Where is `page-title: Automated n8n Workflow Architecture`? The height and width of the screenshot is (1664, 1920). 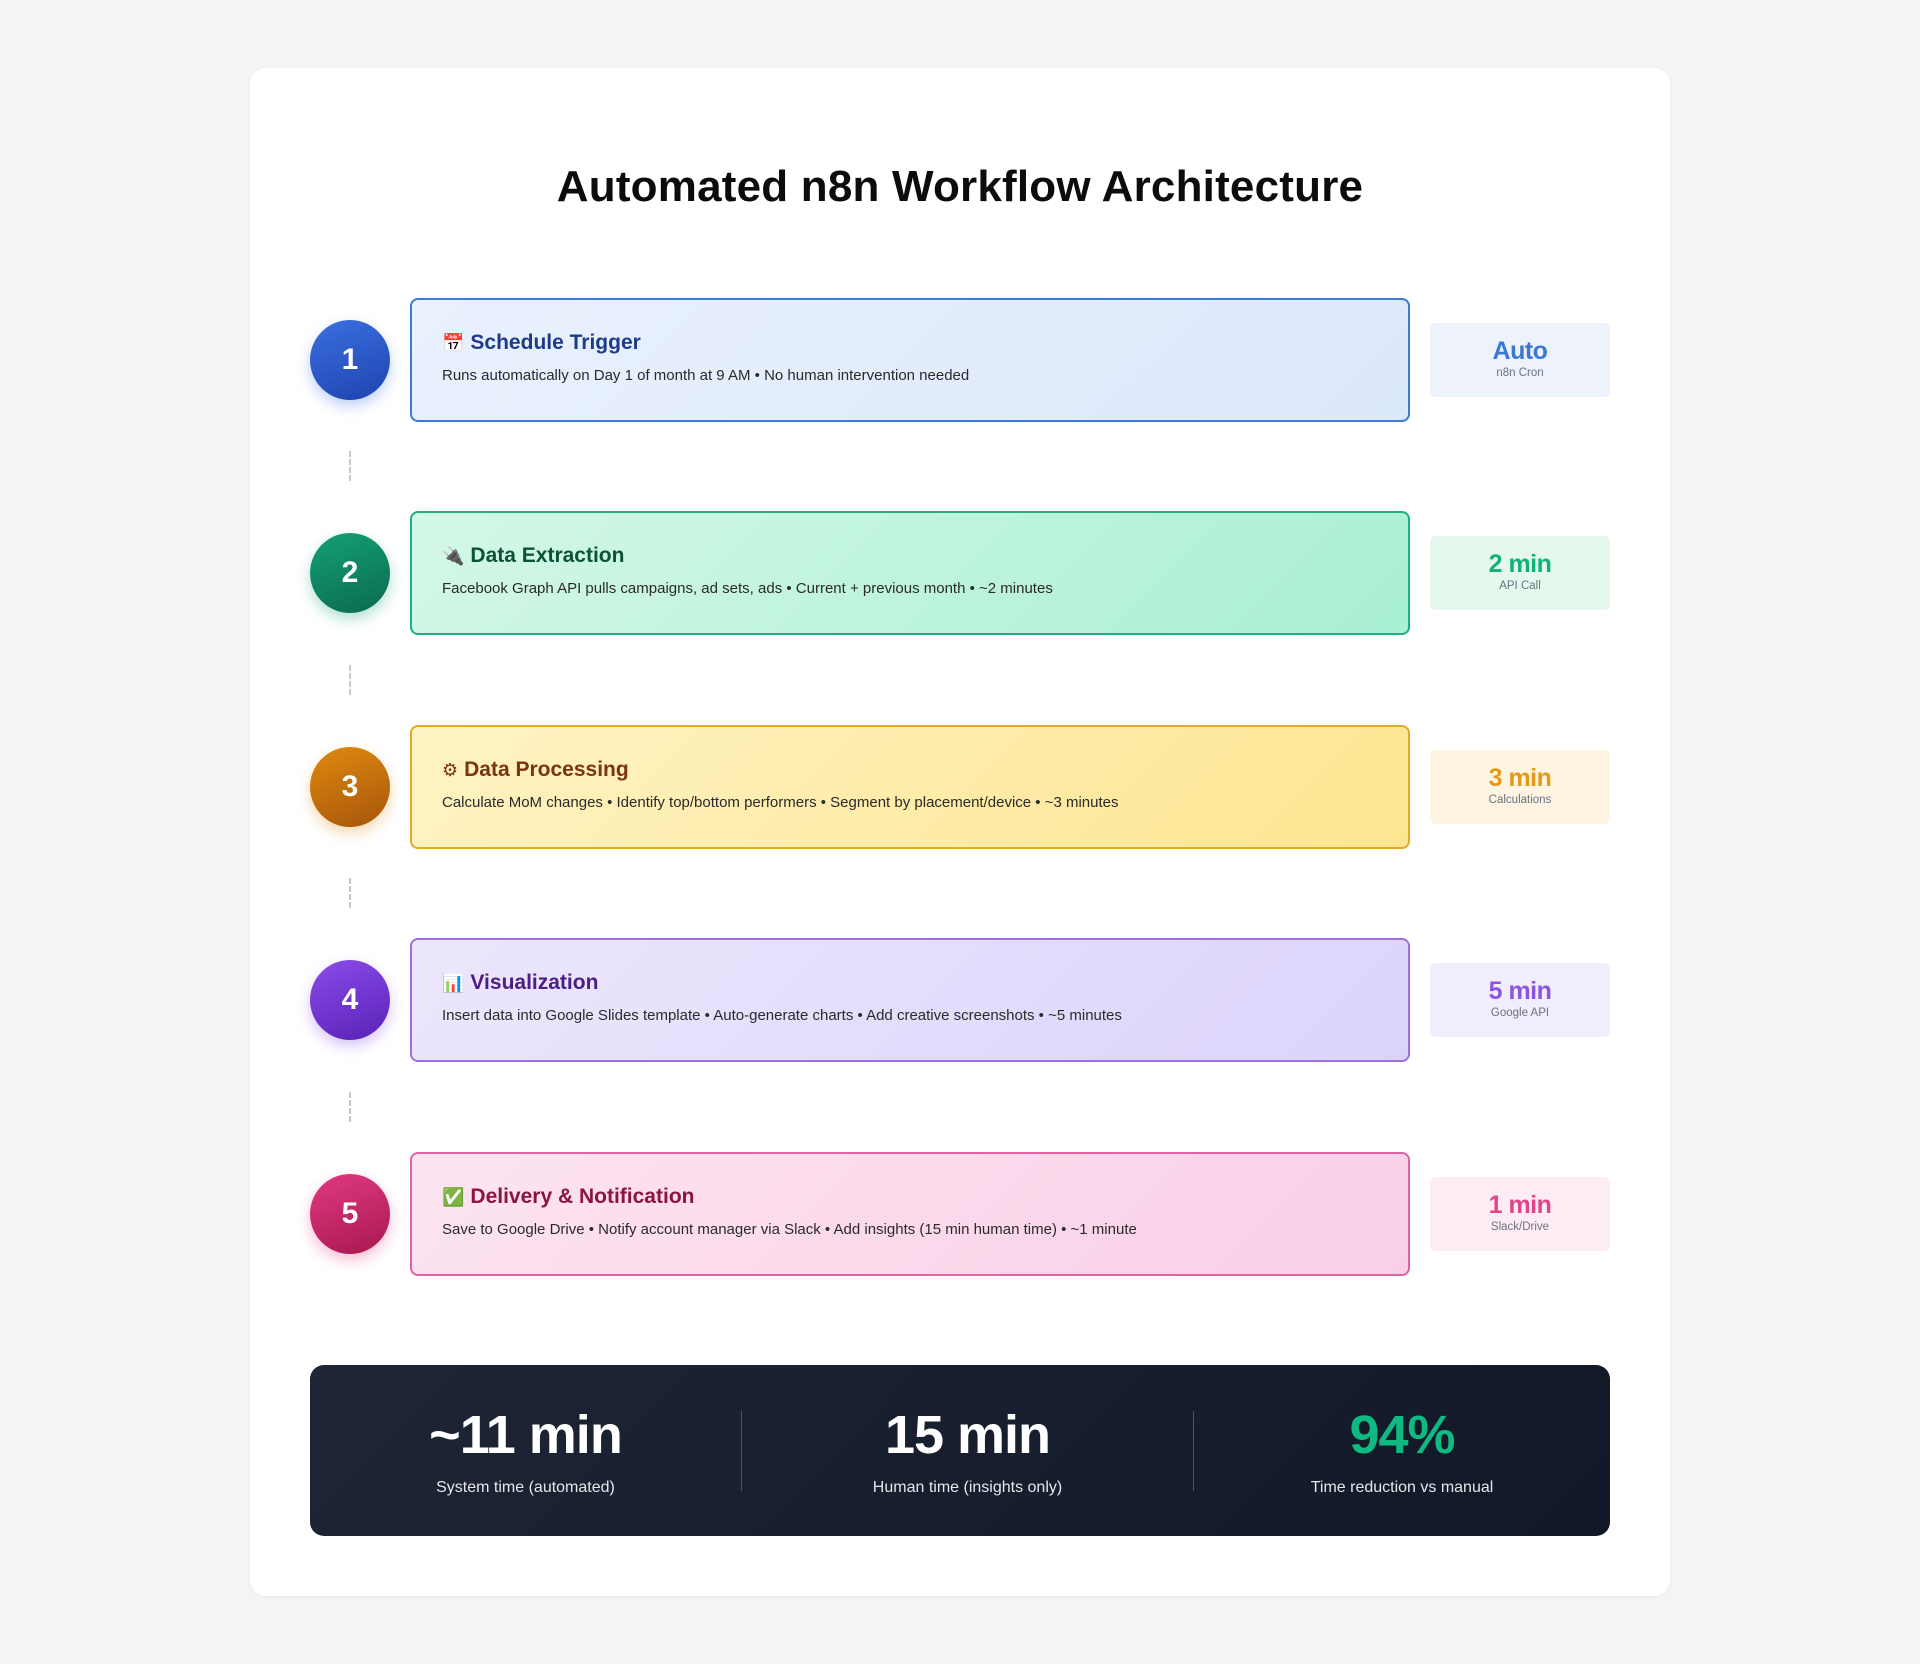 page-title: Automated n8n Workflow Architecture is located at coordinates (960, 186).